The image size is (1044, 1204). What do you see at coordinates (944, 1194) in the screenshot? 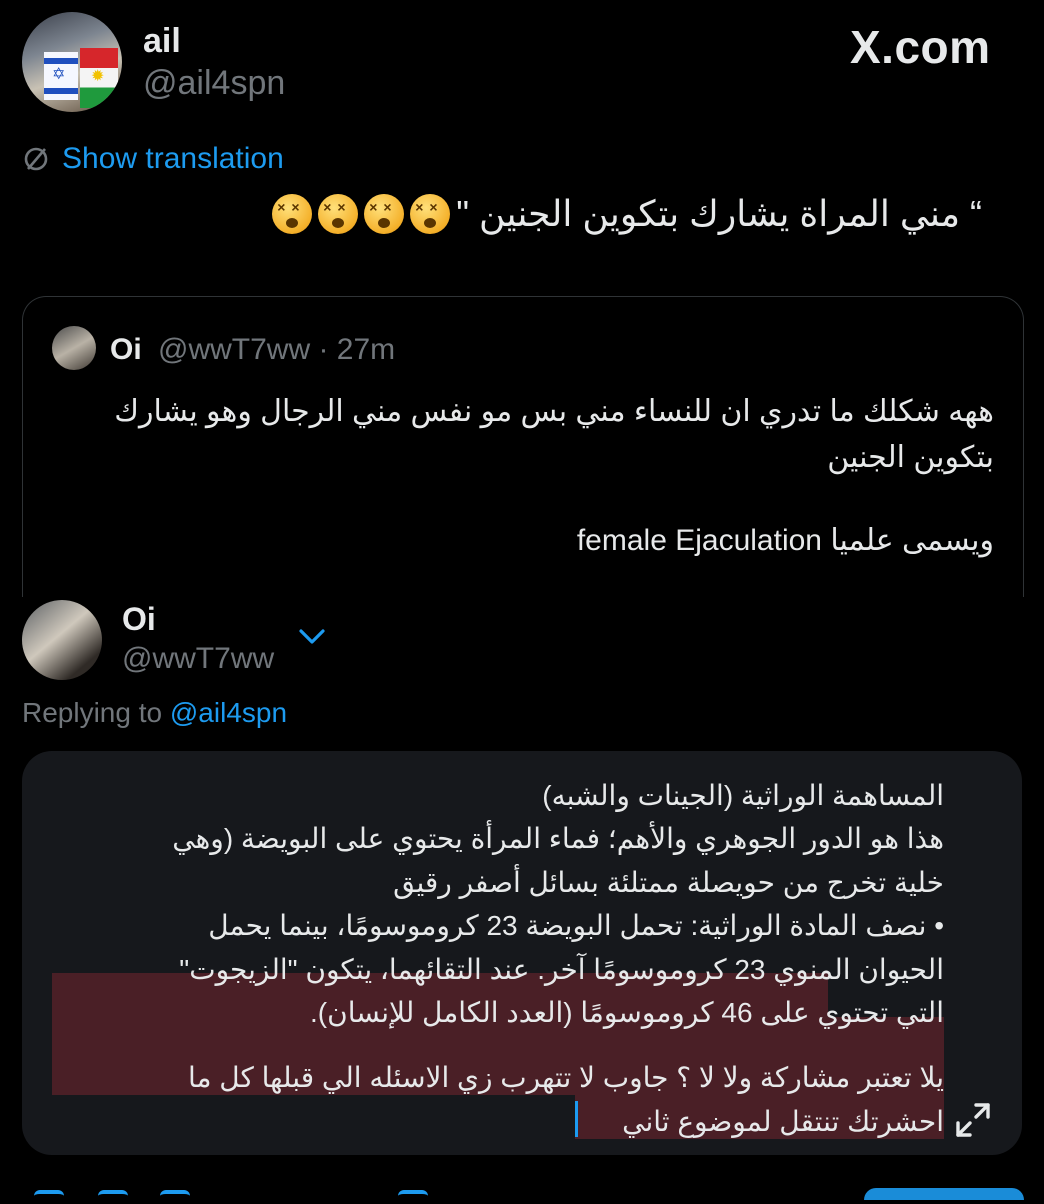
I see `reply-button` at bounding box center [944, 1194].